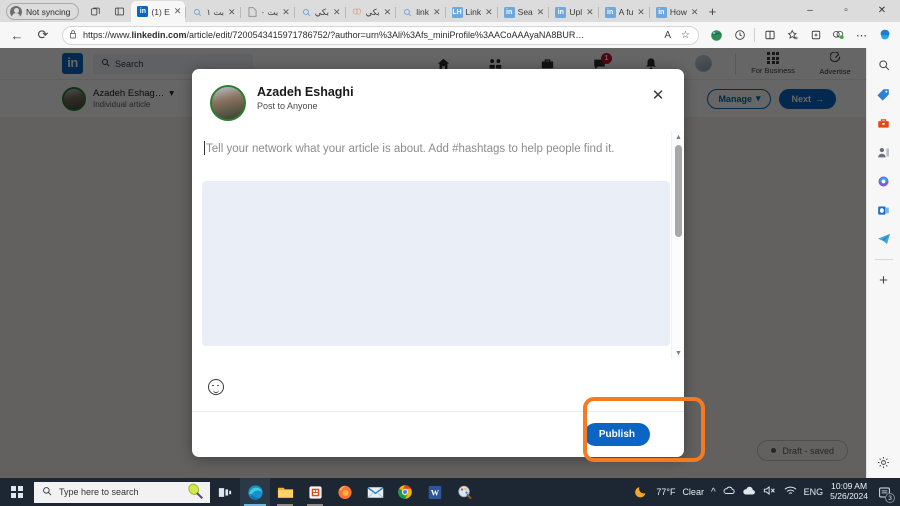 Image resolution: width=900 pixels, height=506 pixels. Describe the element at coordinates (17, 35) in the screenshot. I see `back-button: ←` at that location.